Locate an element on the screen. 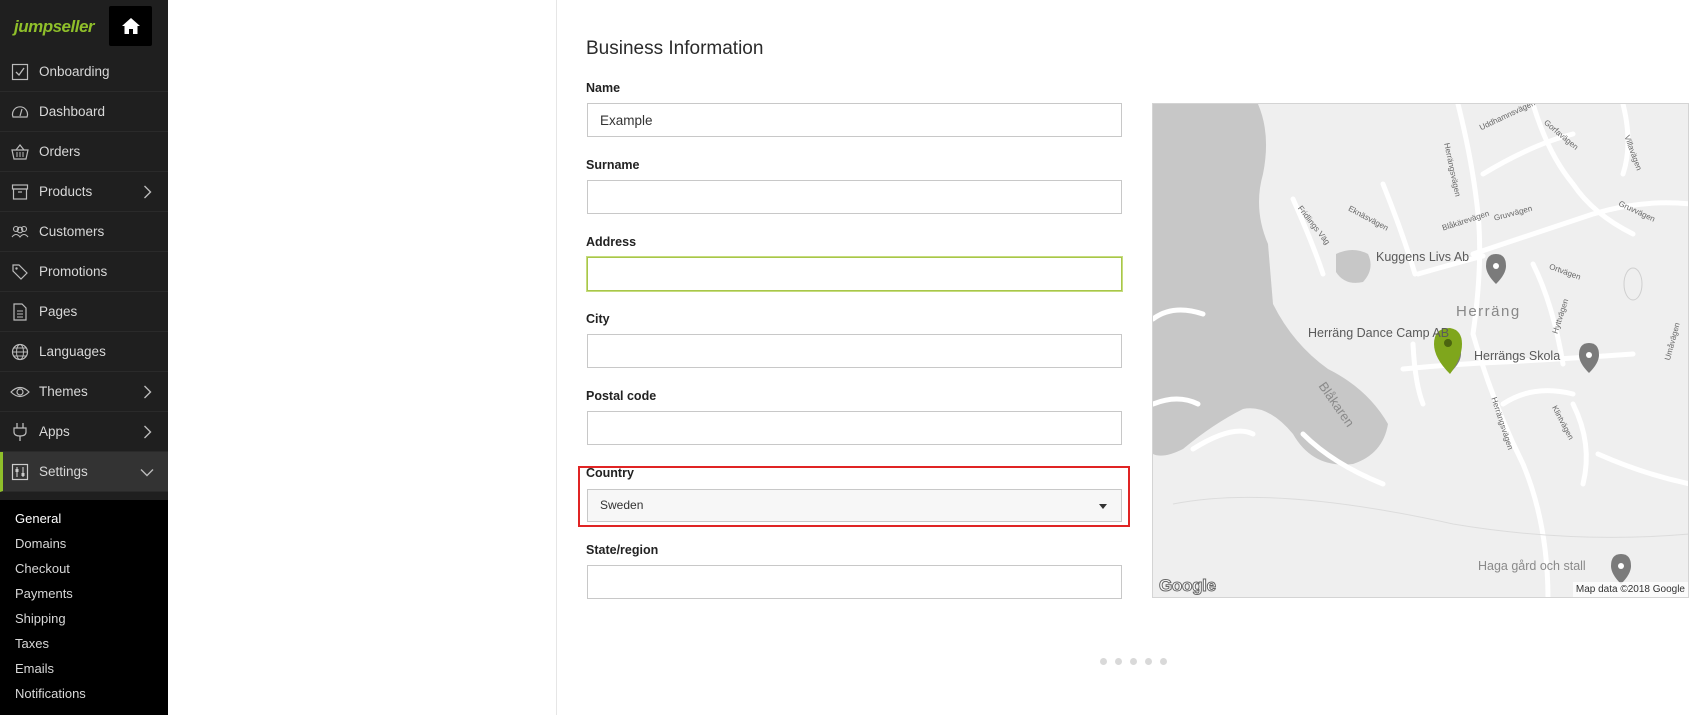  home-icon is located at coordinates (130, 26).